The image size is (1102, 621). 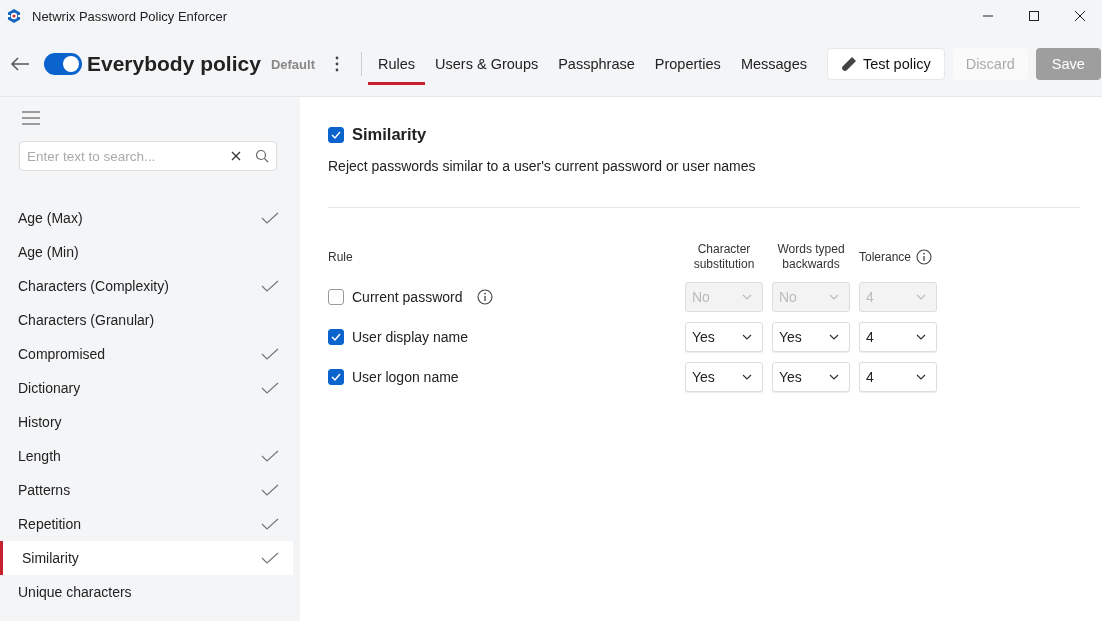 I want to click on sidebar-item: Compromised, so click(x=146, y=354).